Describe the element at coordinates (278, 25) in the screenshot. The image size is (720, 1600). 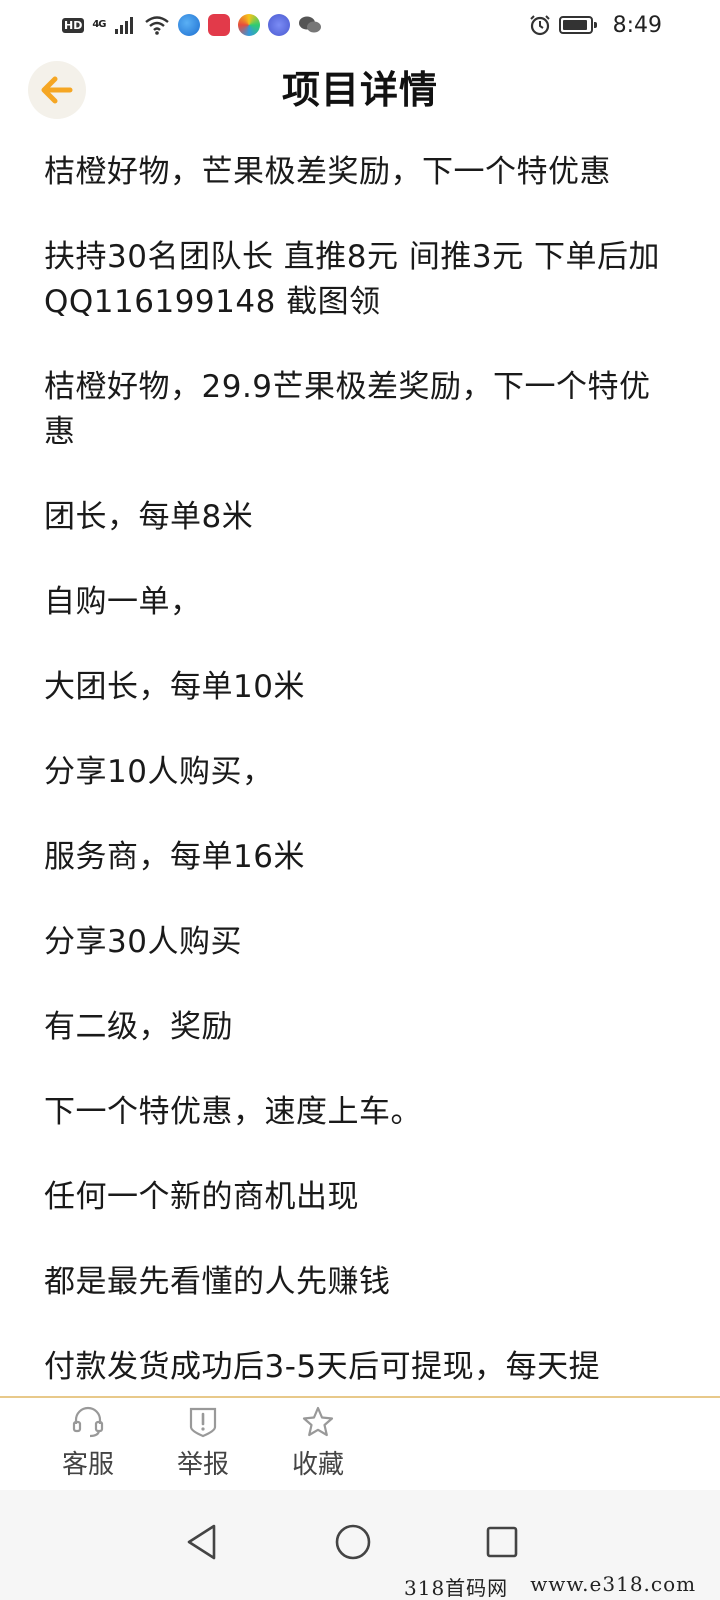
I see `music-app-icon` at that location.